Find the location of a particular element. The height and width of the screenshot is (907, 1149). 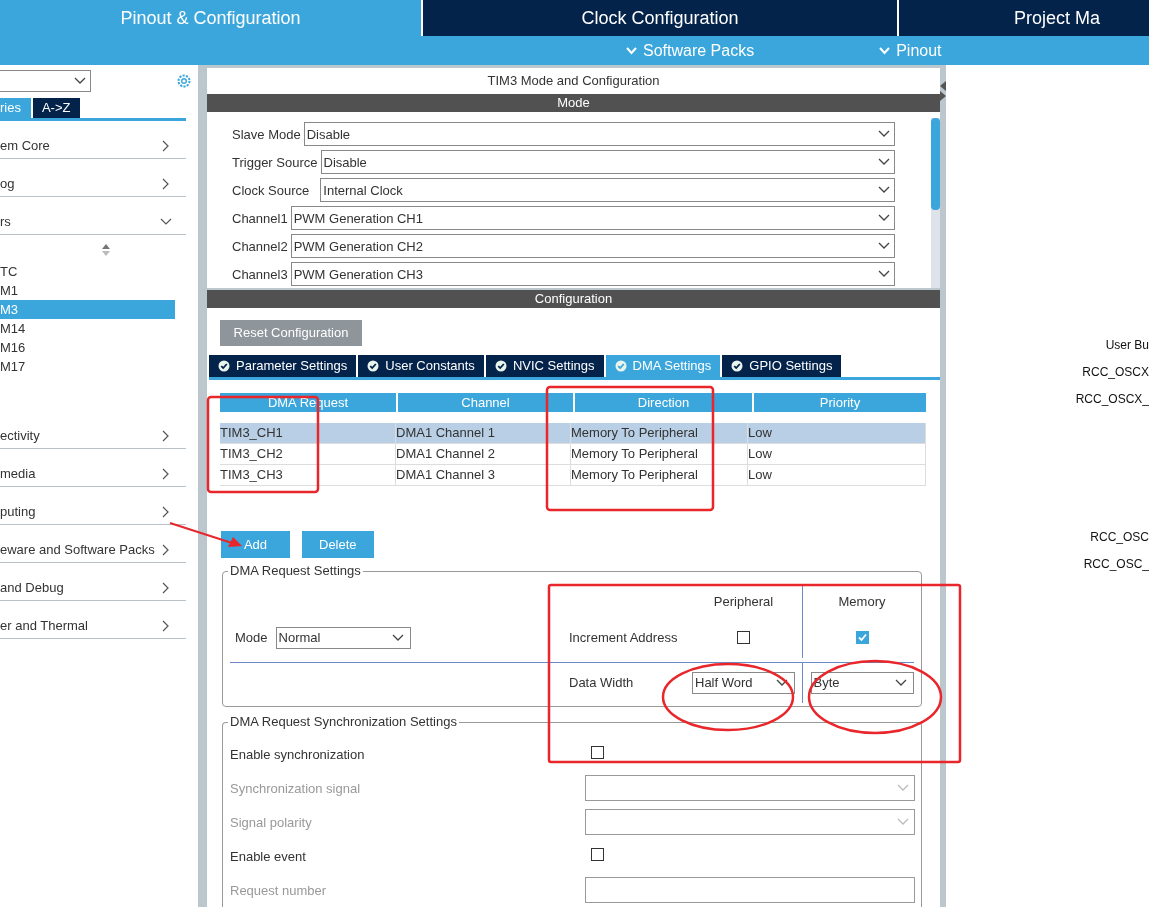

pin-label: User Bu is located at coordinates (1127, 345).